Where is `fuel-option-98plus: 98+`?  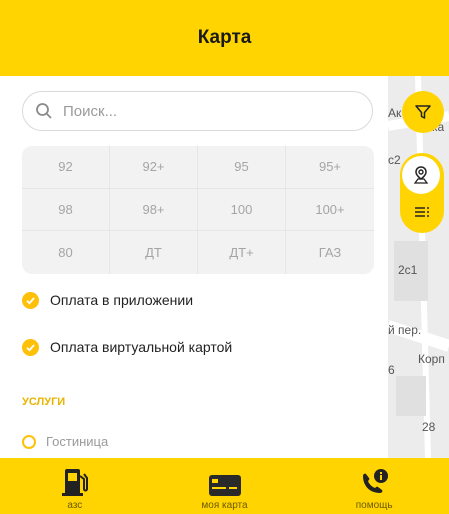
fuel-option-98plus: 98+ is located at coordinates (154, 210).